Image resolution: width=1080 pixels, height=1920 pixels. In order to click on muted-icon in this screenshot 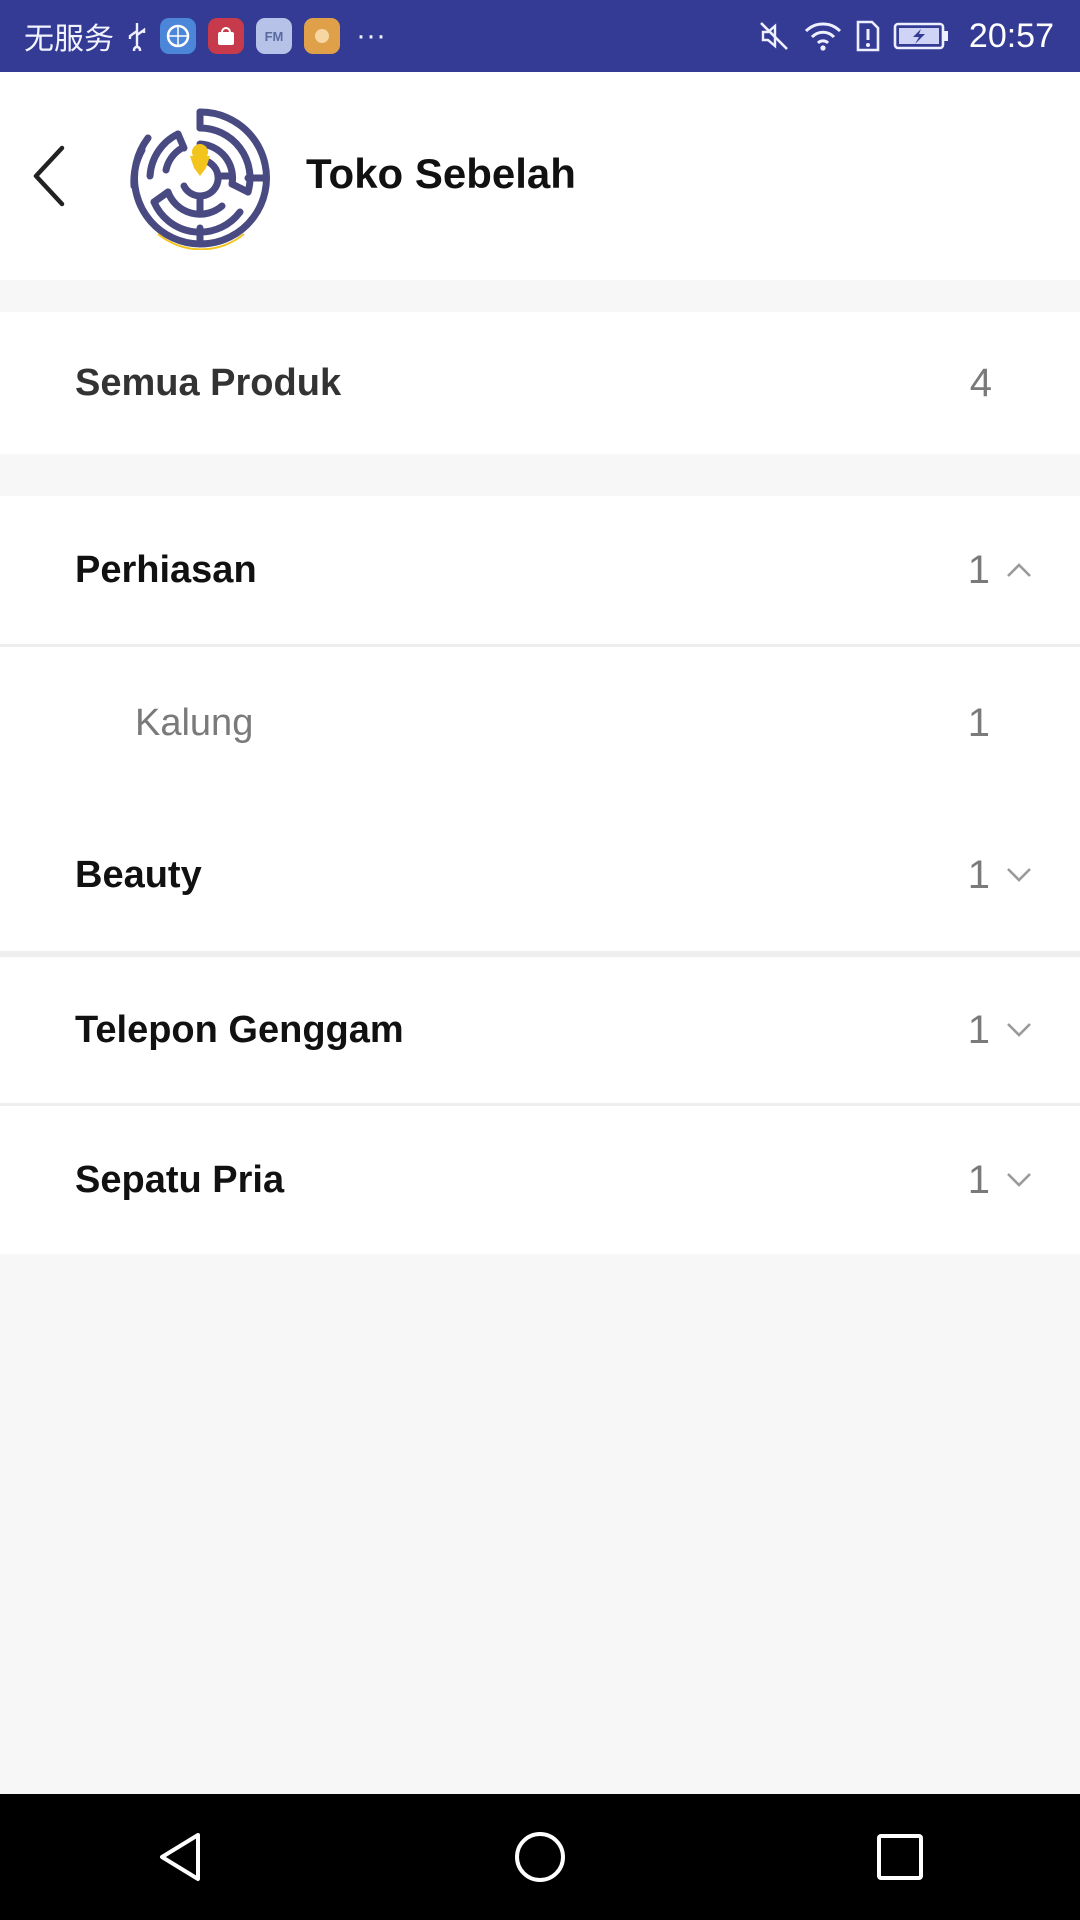, I will do `click(774, 36)`.